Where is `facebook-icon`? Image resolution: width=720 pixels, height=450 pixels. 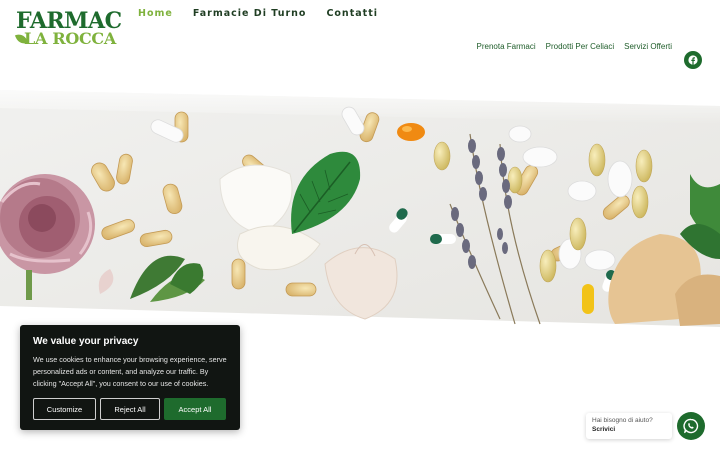
facebook-icon is located at coordinates (693, 60).